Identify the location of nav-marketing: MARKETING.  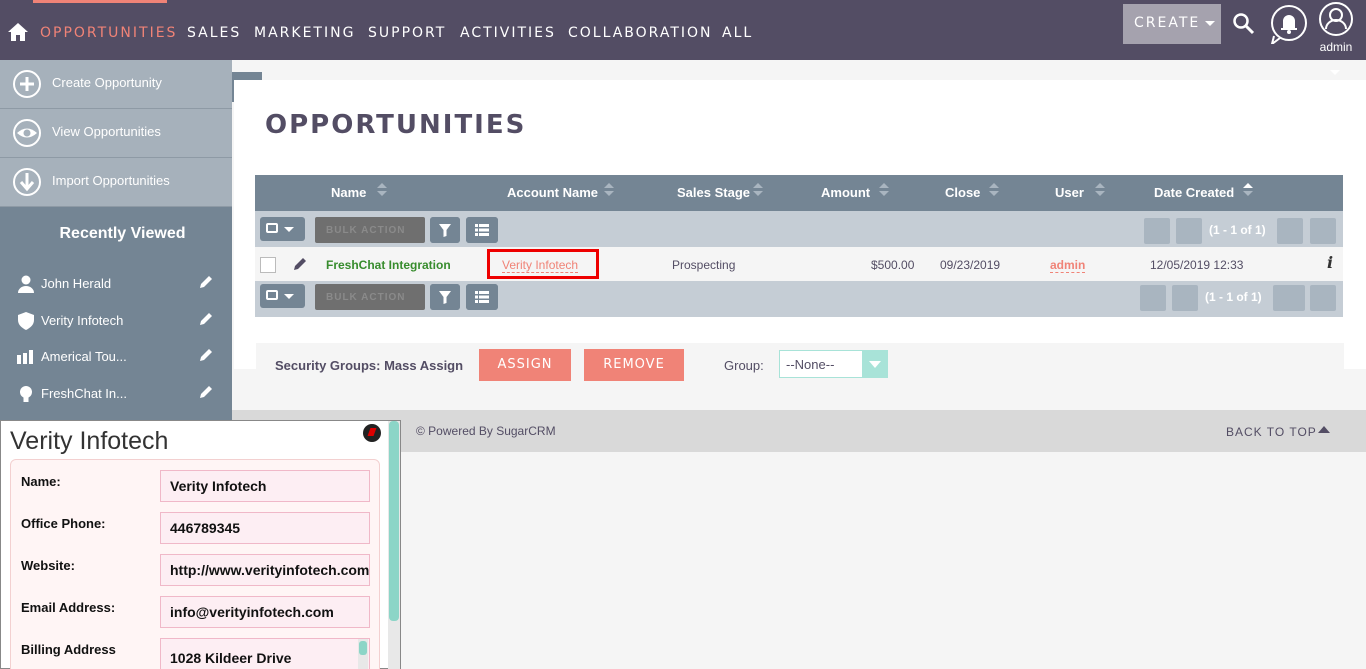
(304, 33).